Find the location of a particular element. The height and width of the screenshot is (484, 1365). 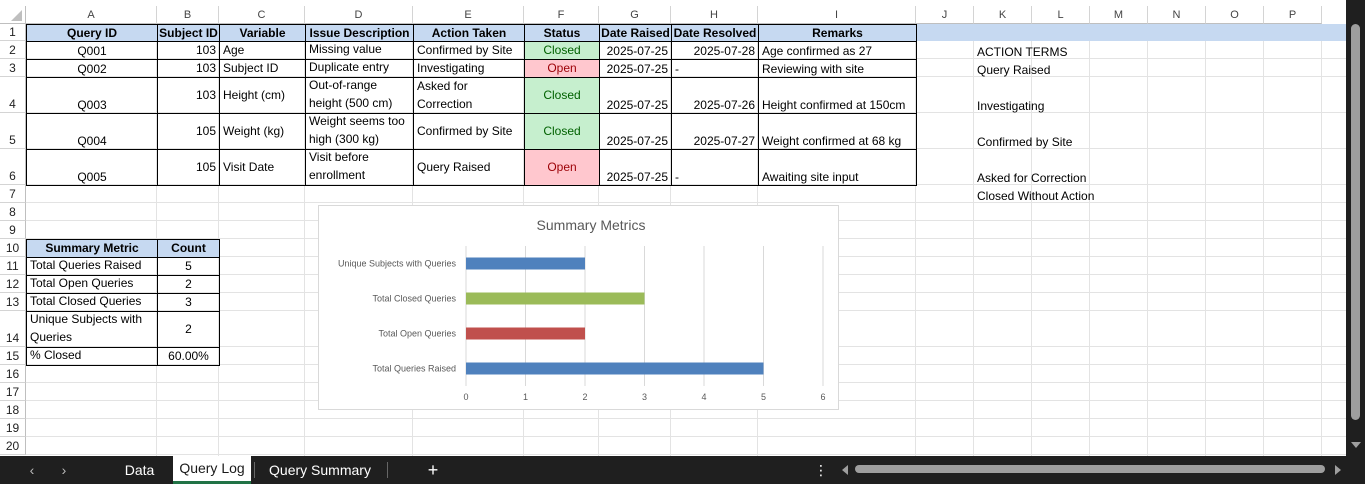

column-header-g: G is located at coordinates (635, 15).